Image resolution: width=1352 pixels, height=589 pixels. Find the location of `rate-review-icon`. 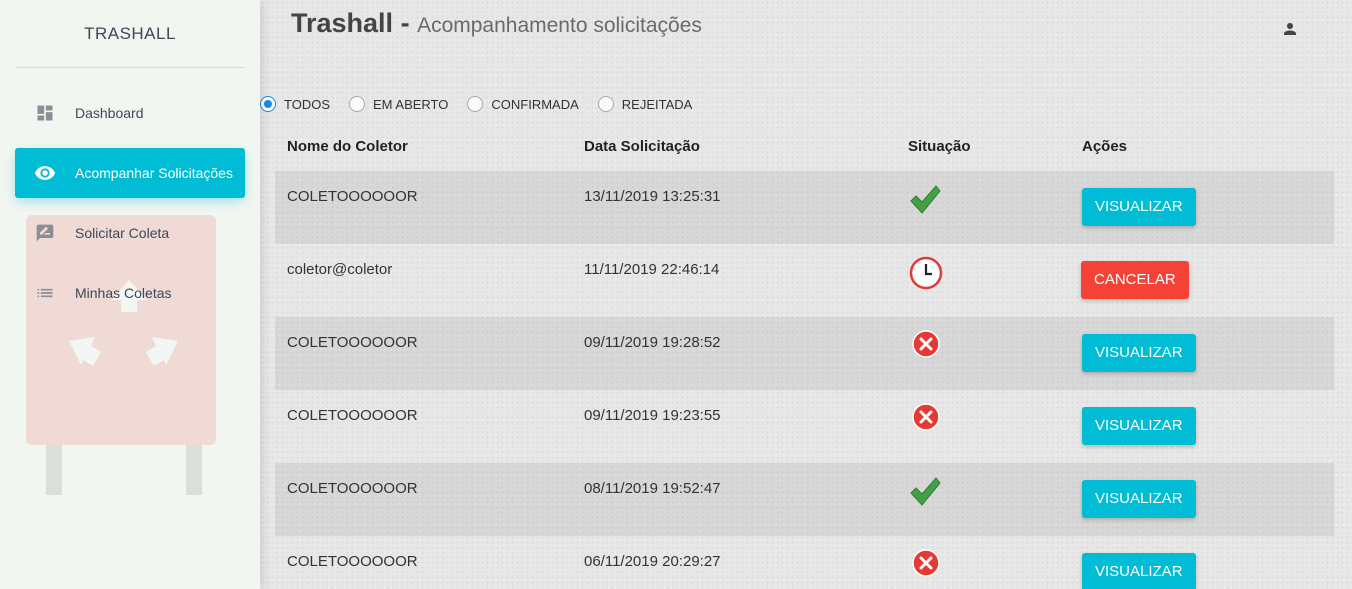

rate-review-icon is located at coordinates (45, 233).